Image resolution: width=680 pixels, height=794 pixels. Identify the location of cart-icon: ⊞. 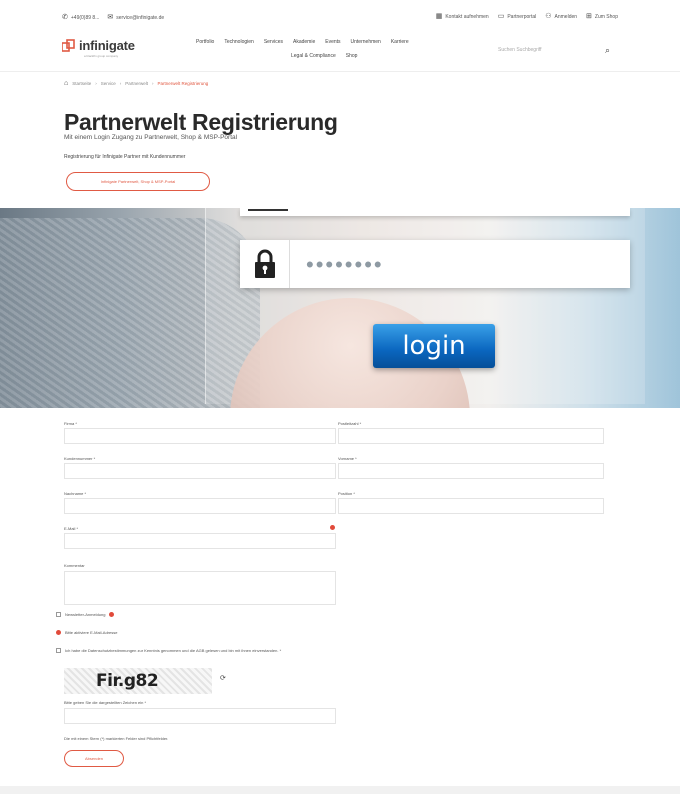
(589, 16).